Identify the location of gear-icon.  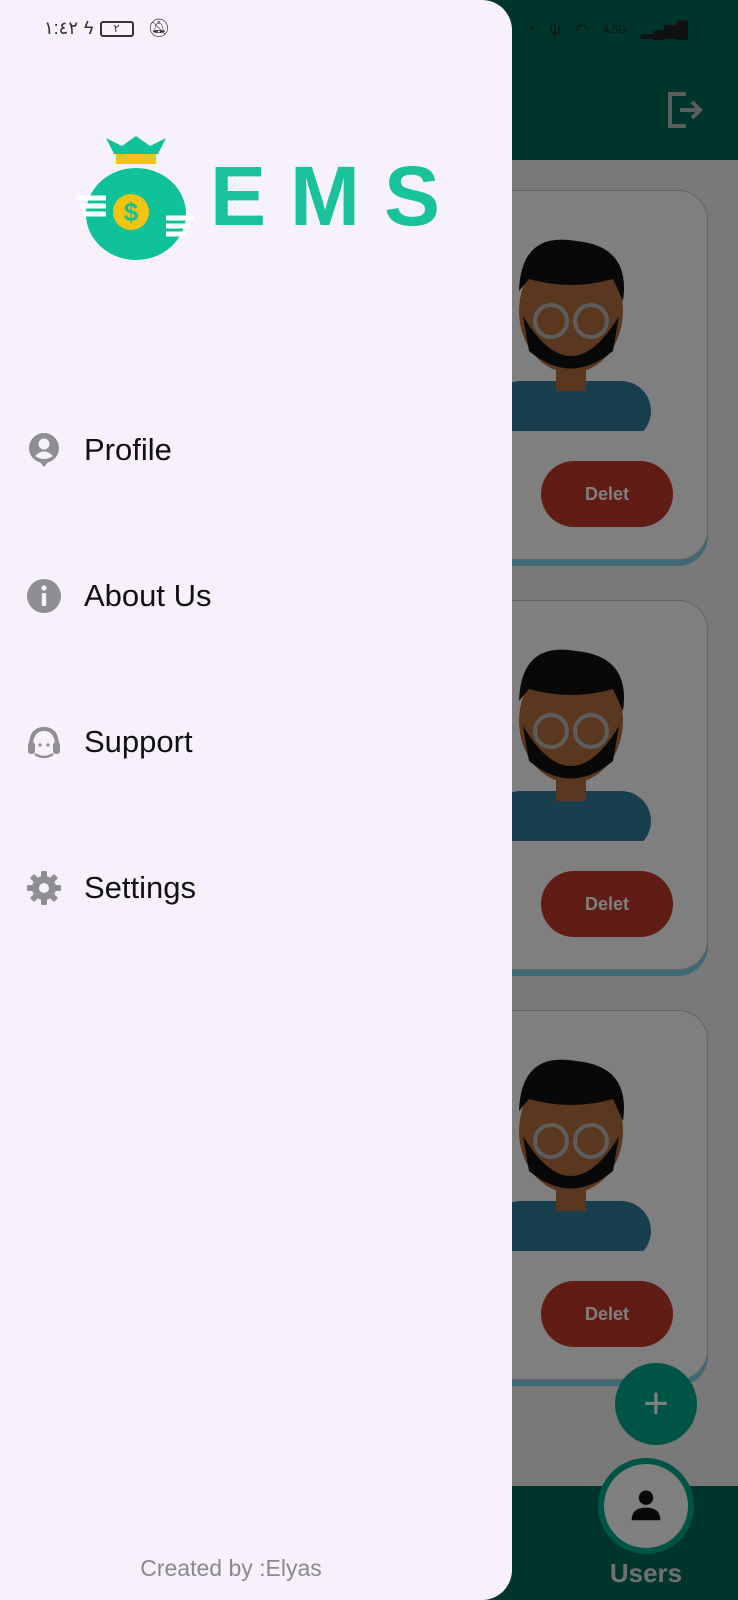
(44, 888).